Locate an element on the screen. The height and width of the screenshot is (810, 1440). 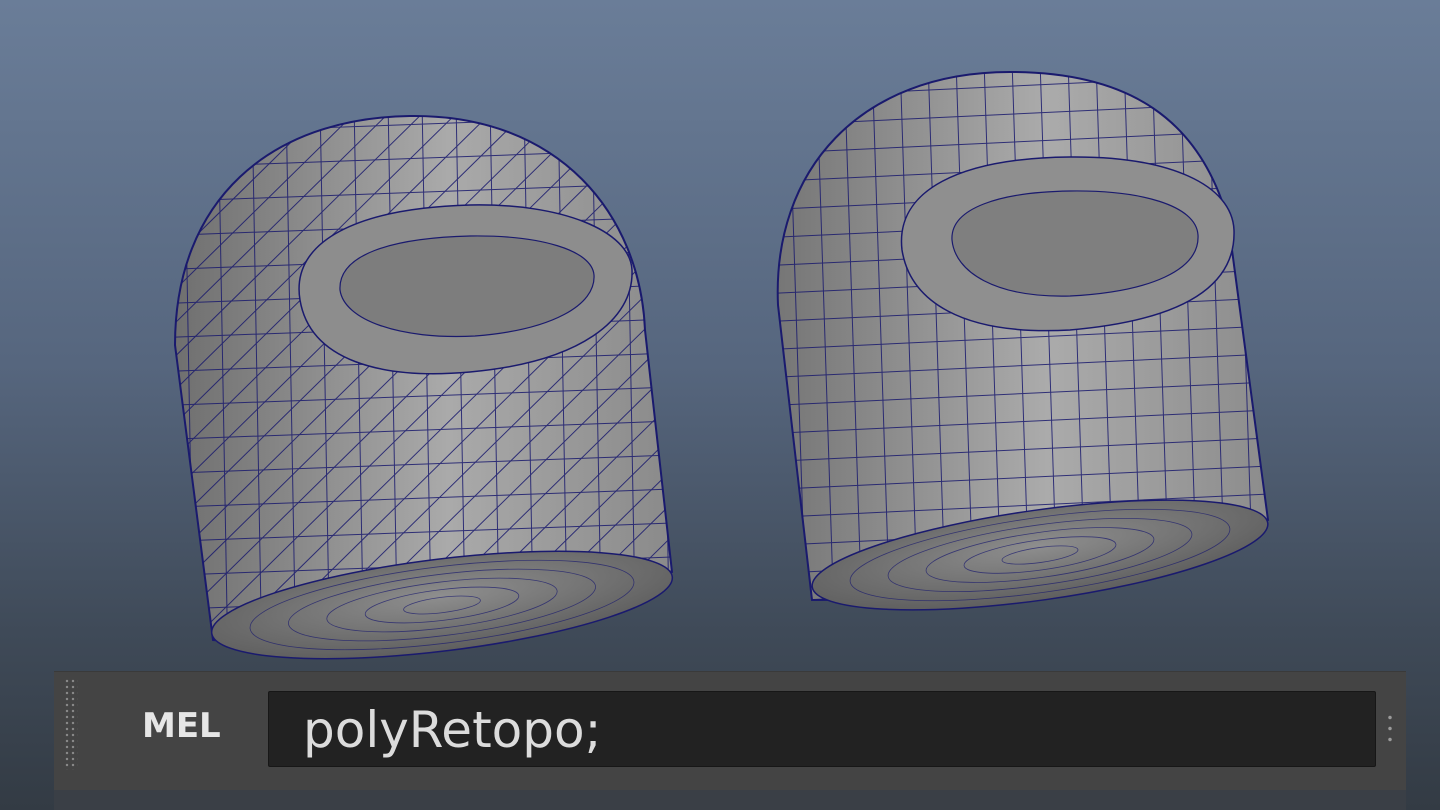
script-language-label: MEL is located at coordinates (181, 726).